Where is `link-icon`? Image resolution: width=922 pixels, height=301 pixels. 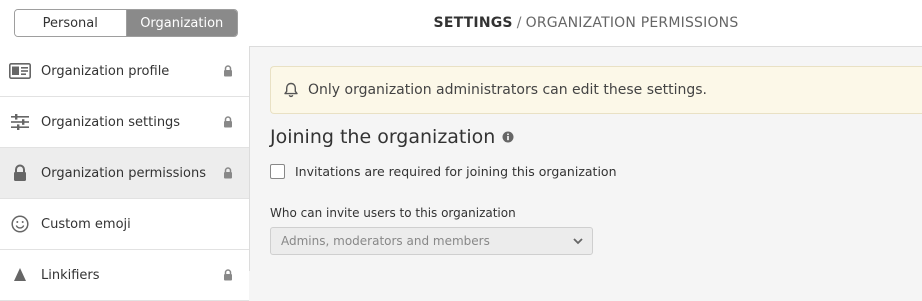 link-icon is located at coordinates (20, 275).